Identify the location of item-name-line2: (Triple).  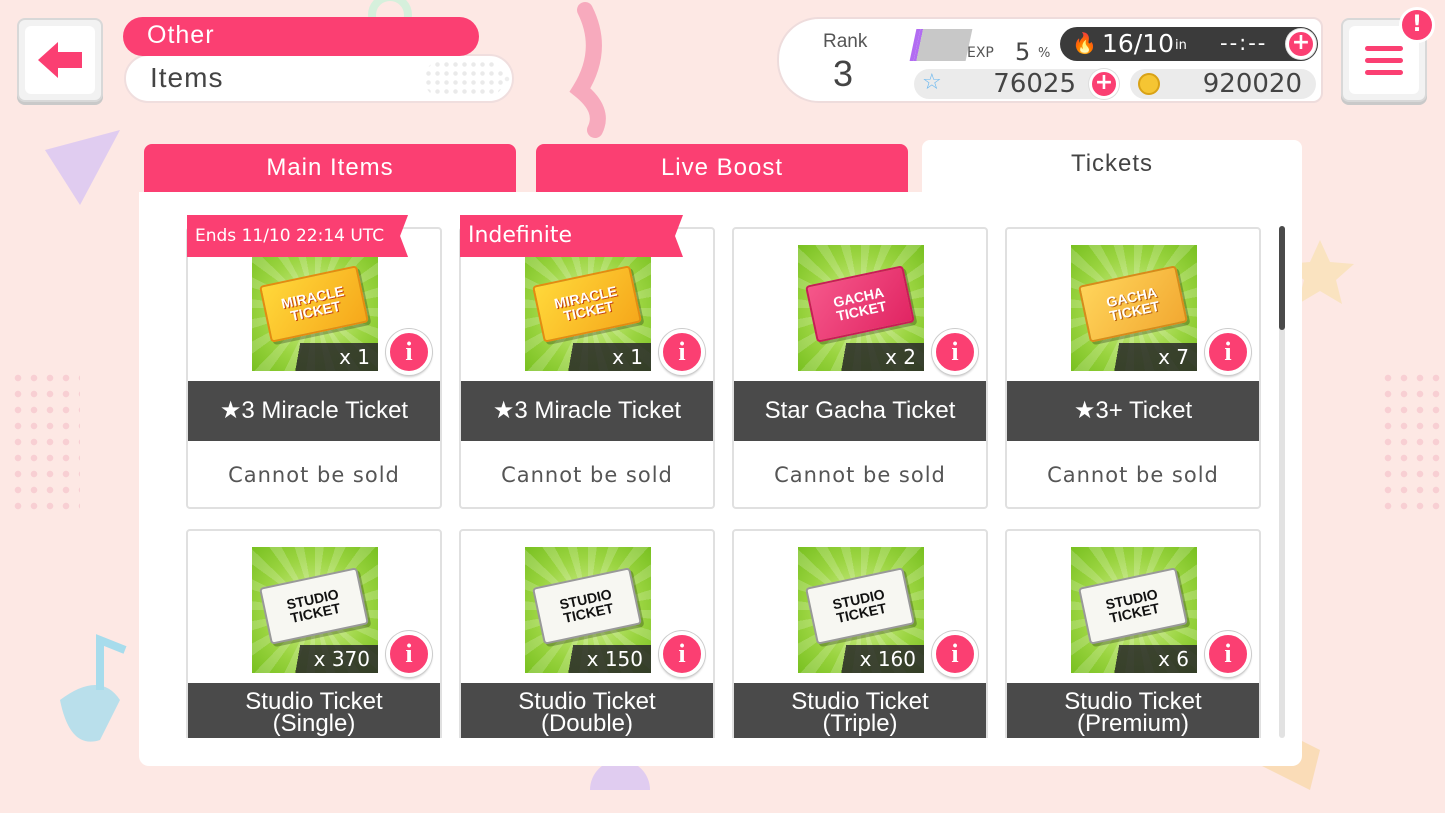
(860, 723).